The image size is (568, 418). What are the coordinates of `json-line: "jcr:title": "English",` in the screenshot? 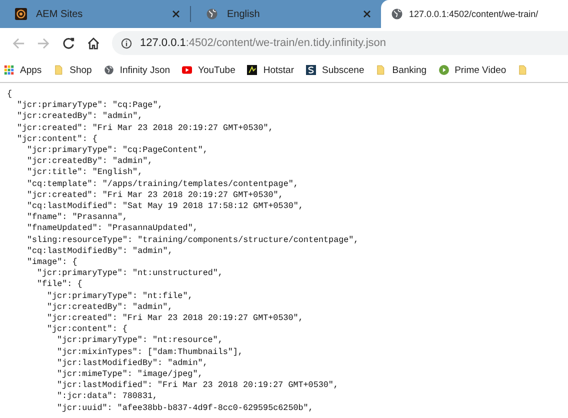 It's located at (85, 173).